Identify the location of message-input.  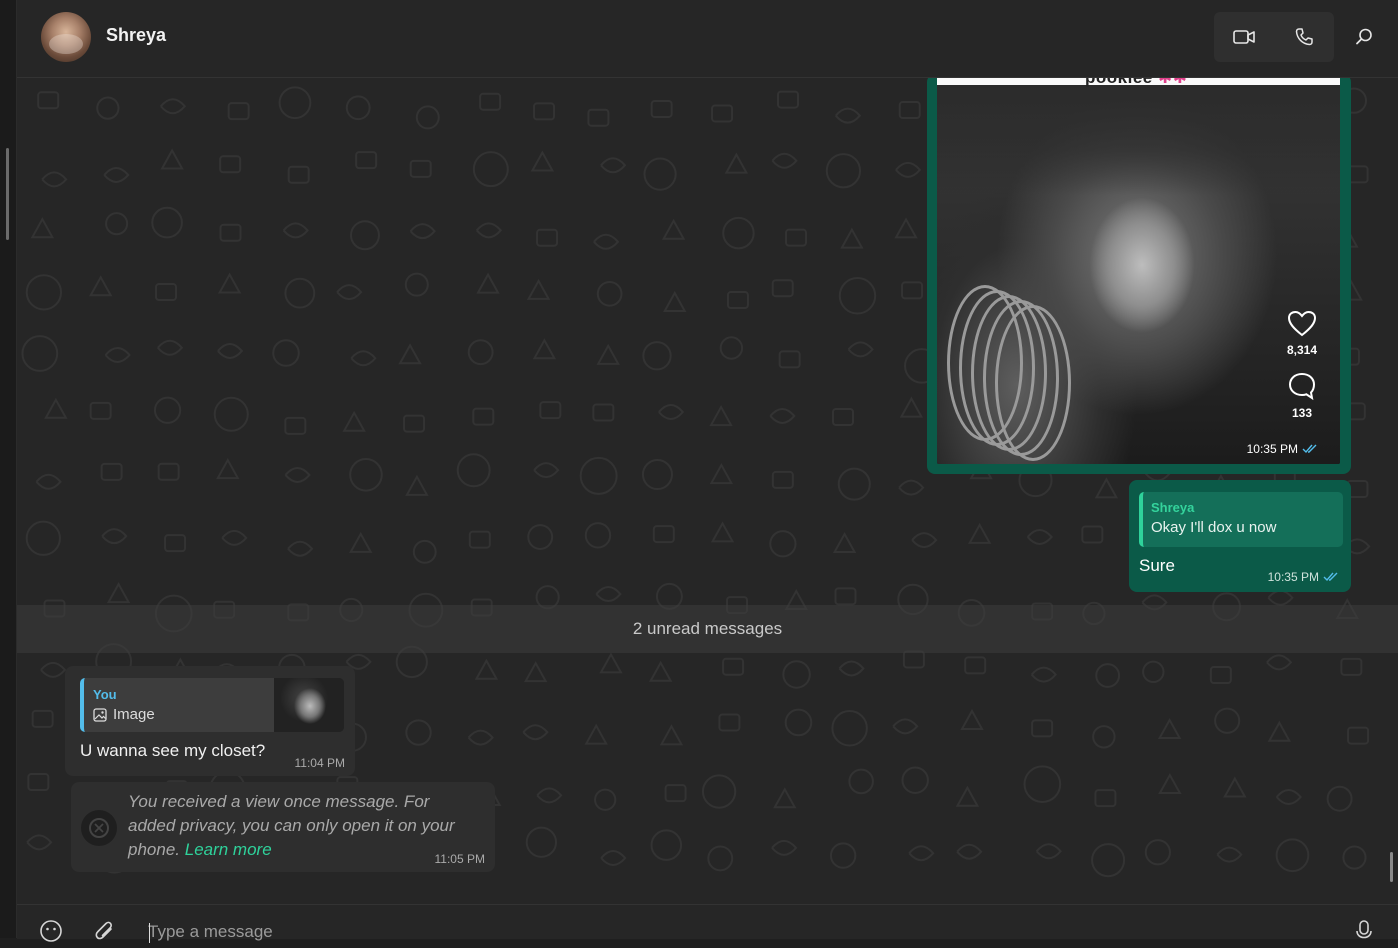
(723, 932).